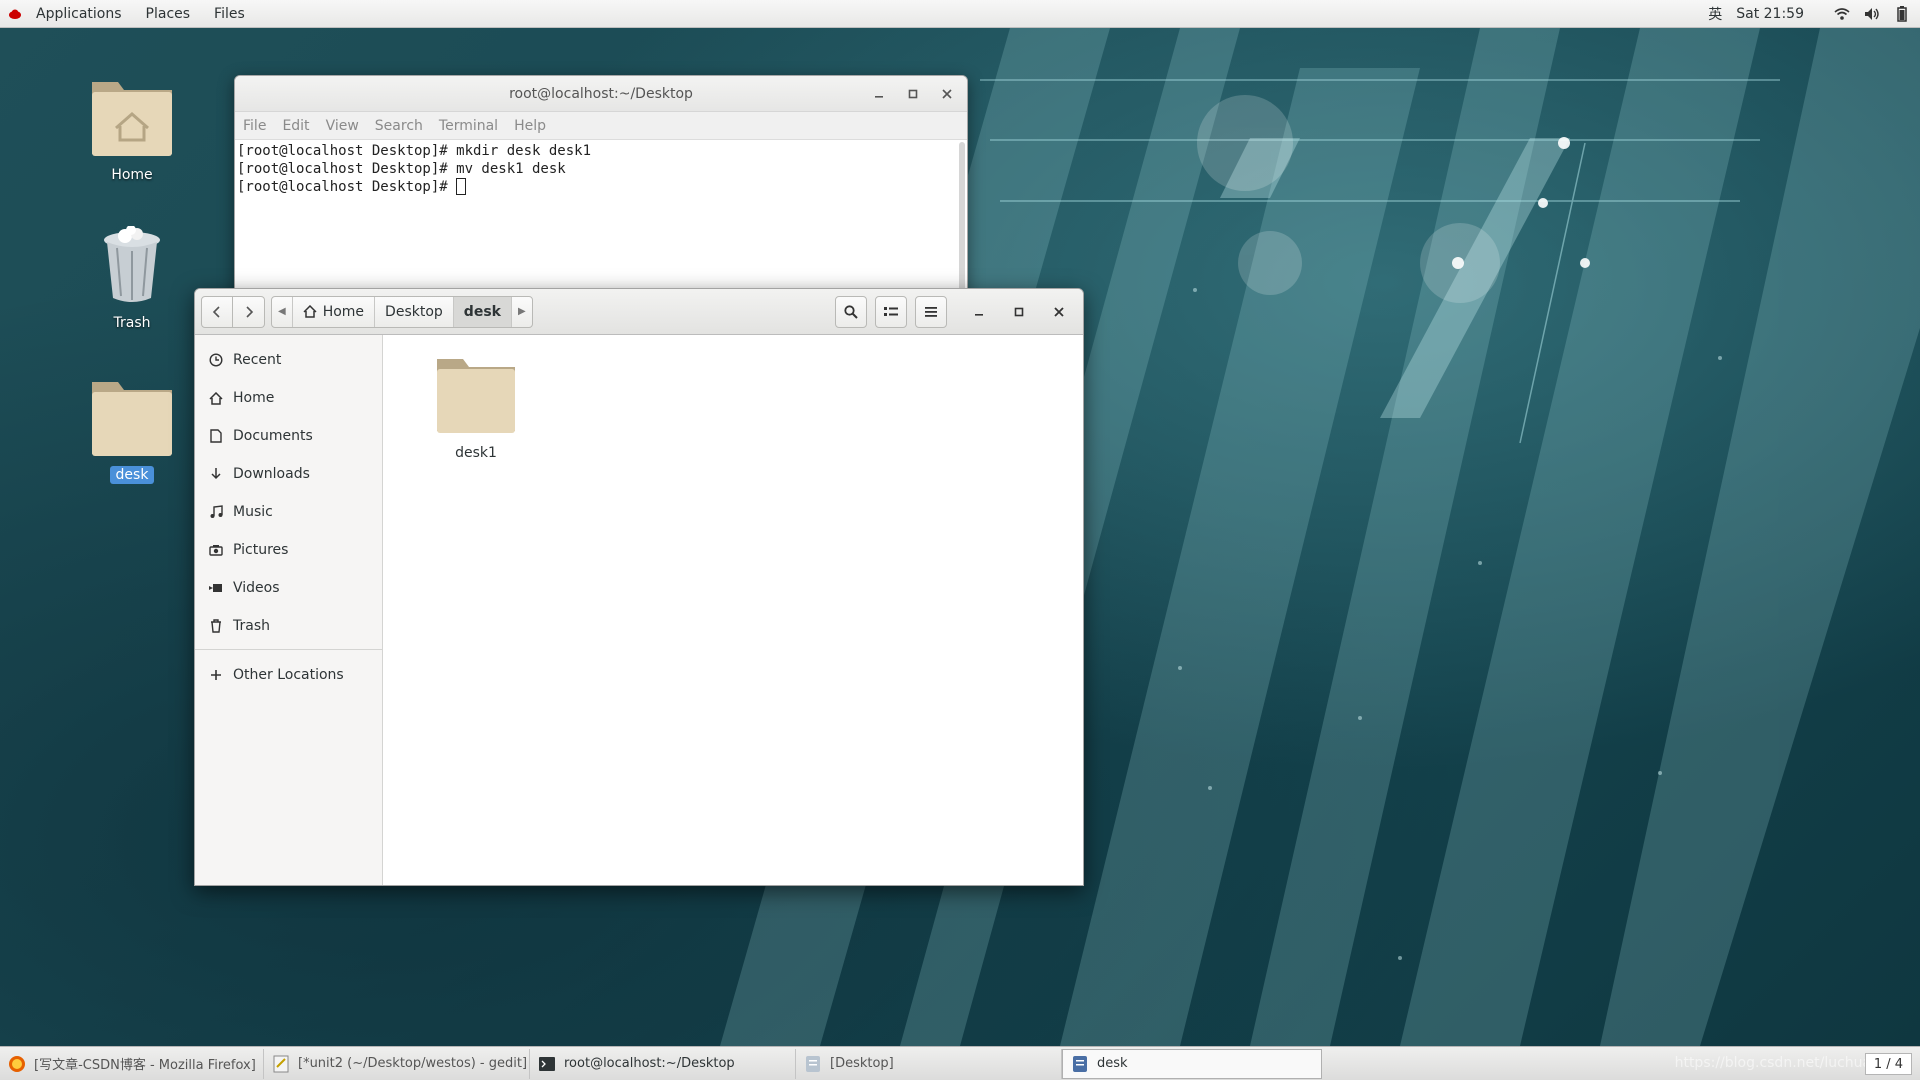  I want to click on input-method-indicator: 英, so click(1715, 14).